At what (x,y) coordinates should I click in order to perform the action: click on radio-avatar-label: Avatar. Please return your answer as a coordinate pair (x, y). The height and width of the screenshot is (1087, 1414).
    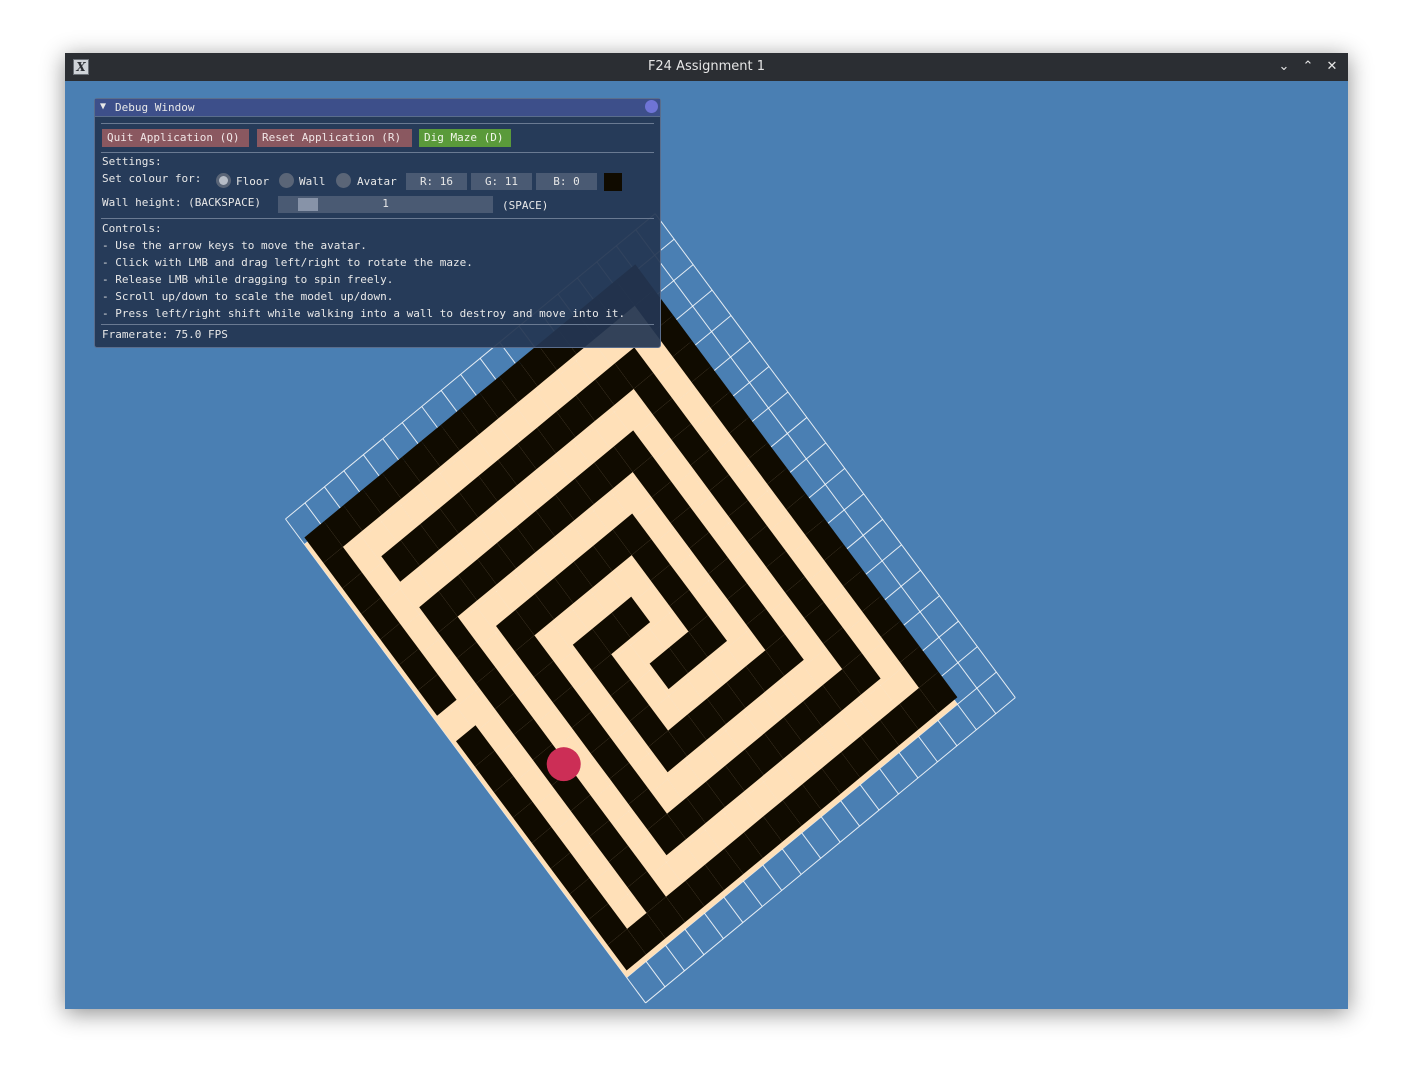
    Looking at the image, I should click on (377, 181).